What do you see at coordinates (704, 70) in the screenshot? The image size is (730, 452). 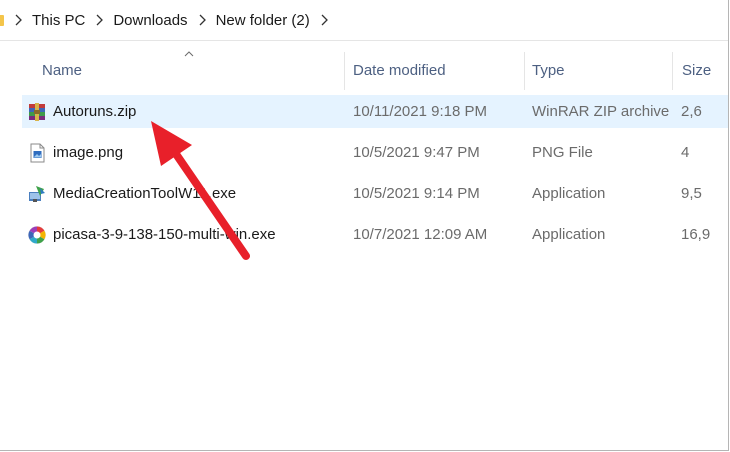 I see `column-header-size: Size` at bounding box center [704, 70].